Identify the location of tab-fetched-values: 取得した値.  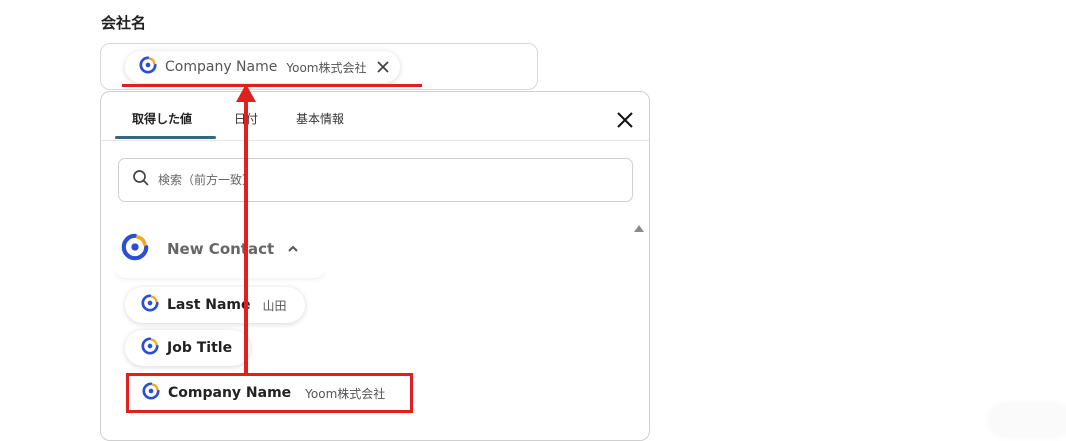
(162, 118).